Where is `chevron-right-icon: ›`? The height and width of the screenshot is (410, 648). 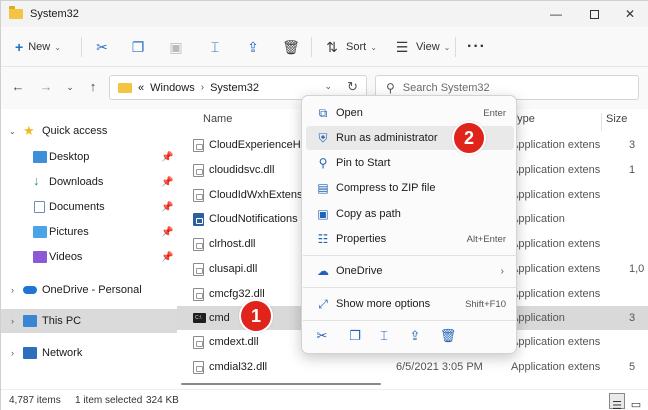
chevron-right-icon: › is located at coordinates (502, 271).